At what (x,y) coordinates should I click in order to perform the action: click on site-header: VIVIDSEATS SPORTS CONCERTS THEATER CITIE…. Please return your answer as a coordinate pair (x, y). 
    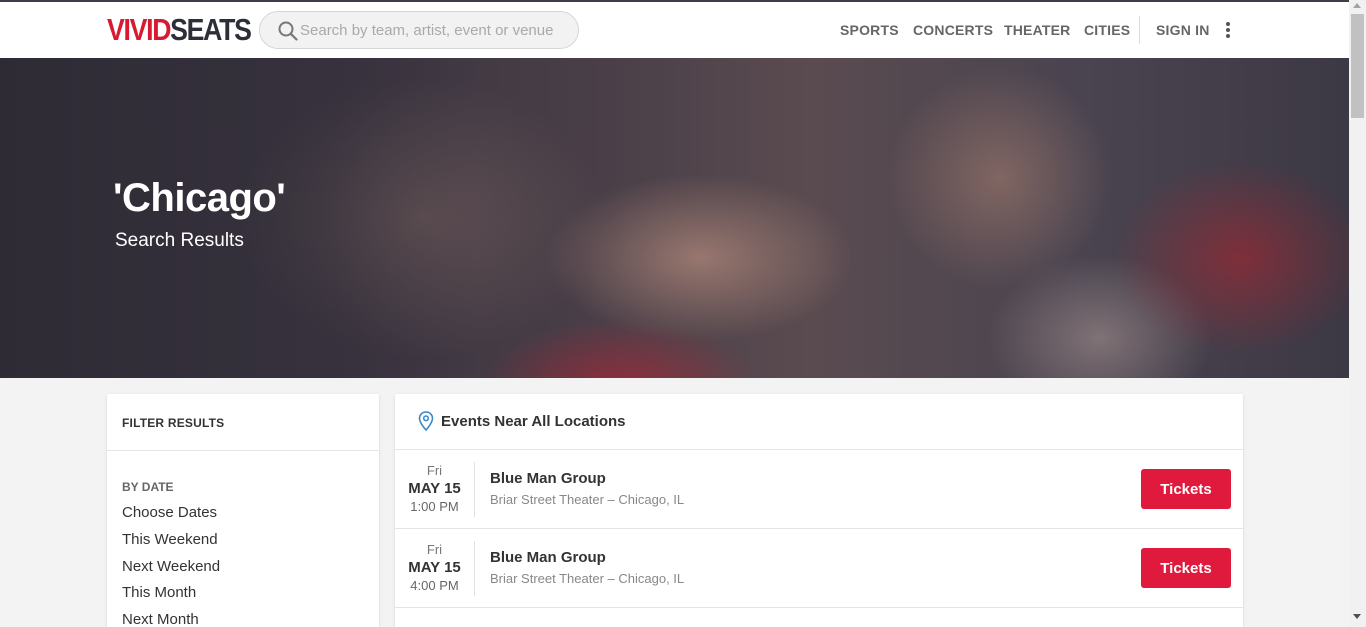
    Looking at the image, I should click on (674, 30).